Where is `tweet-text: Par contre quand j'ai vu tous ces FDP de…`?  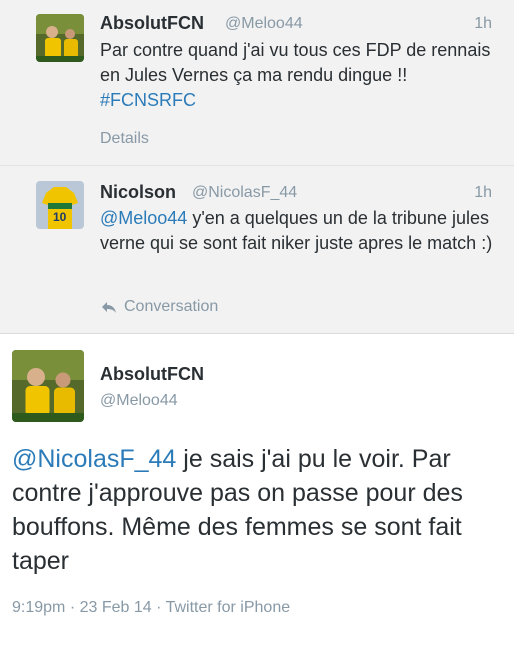 tweet-text: Par contre quand j'ai vu tous ces FDP de… is located at coordinates (300, 75).